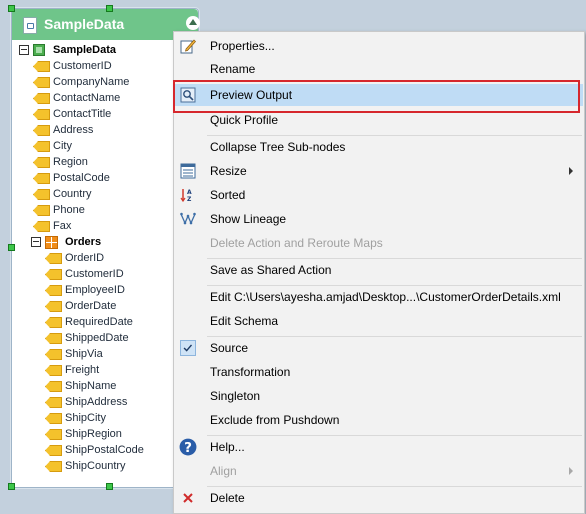 The height and width of the screenshot is (514, 586). Describe the element at coordinates (227, 498) in the screenshot. I see `menu-label: Delete` at that location.